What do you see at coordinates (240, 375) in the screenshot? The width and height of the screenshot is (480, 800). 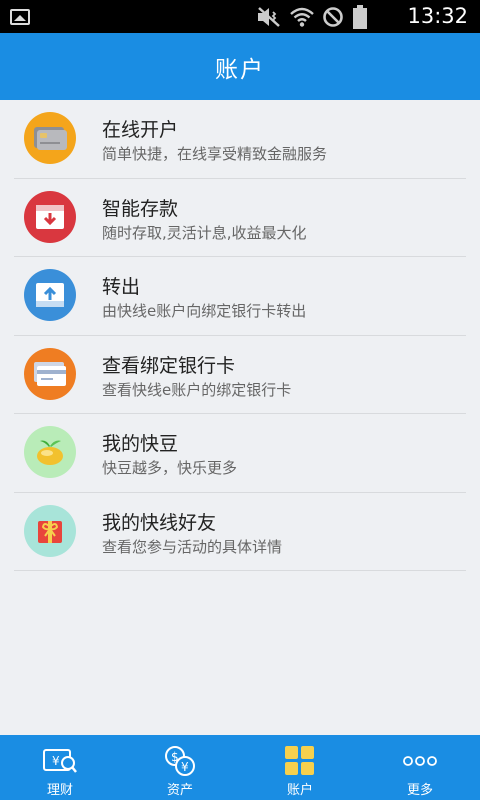 I see `menu-item-view-bank-card: 查看绑定银行卡 查看快线e账户的绑定银行卡` at bounding box center [240, 375].